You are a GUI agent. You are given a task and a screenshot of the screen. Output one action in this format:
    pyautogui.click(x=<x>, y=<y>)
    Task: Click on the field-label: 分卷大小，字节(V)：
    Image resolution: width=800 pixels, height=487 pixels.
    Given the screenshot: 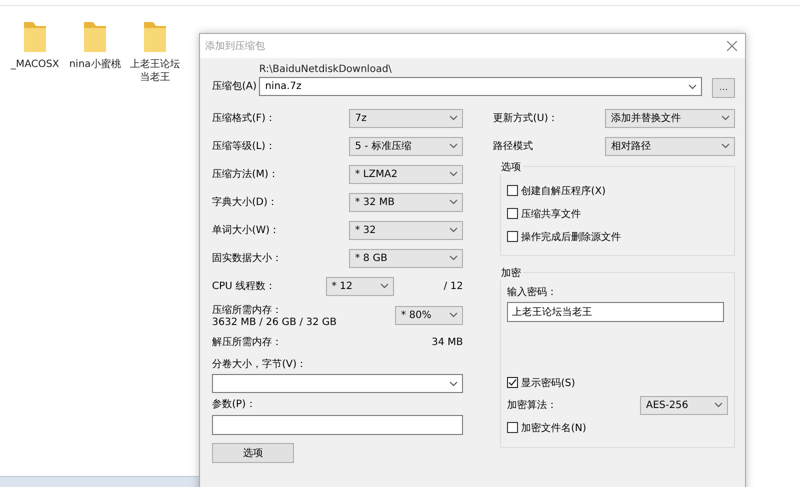 What is the action you would take?
    pyautogui.click(x=259, y=364)
    